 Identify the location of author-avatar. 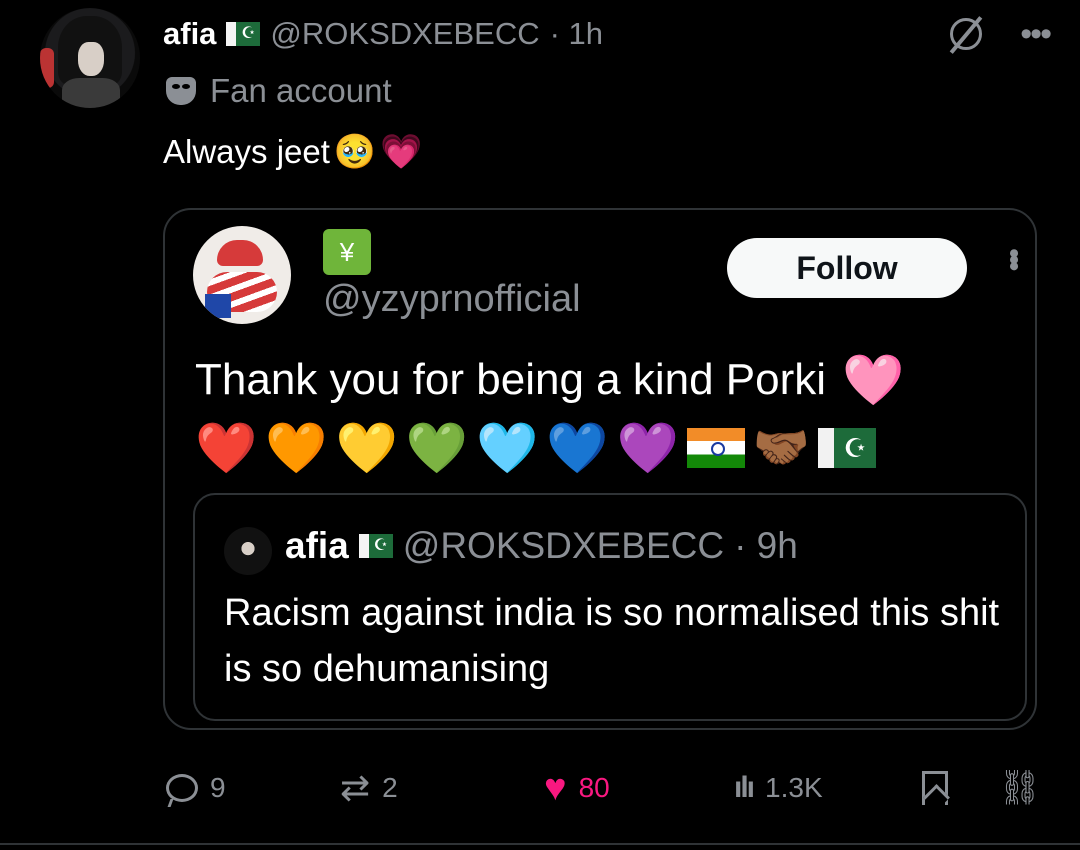
(90, 58).